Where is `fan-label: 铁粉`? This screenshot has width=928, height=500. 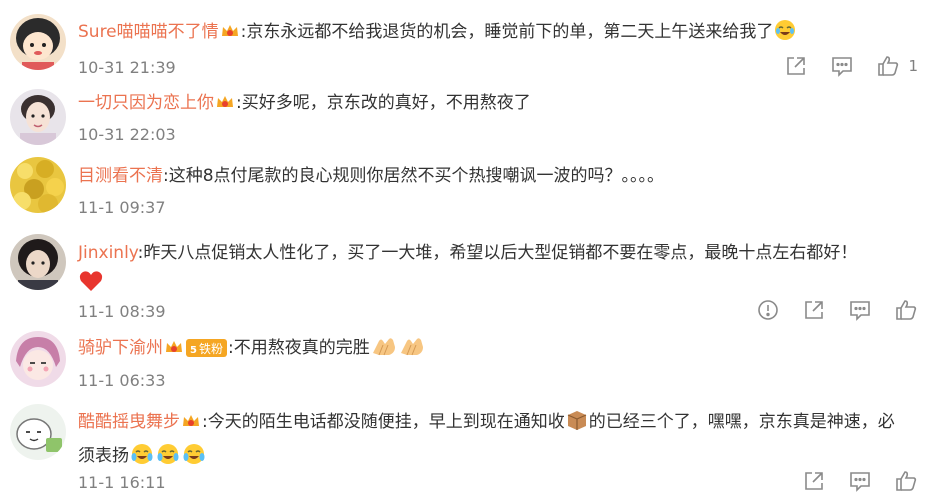 fan-label: 铁粉 is located at coordinates (210, 349).